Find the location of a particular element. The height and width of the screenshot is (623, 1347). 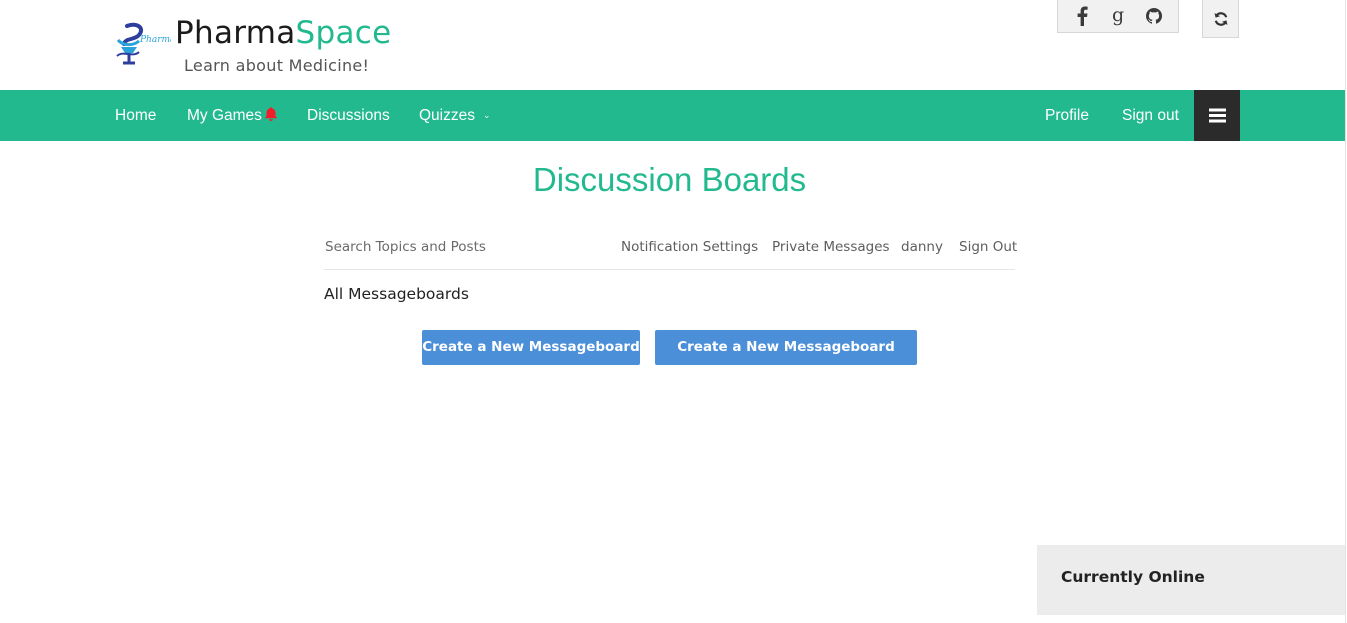

nav-sign-out: Sign out is located at coordinates (1150, 115).